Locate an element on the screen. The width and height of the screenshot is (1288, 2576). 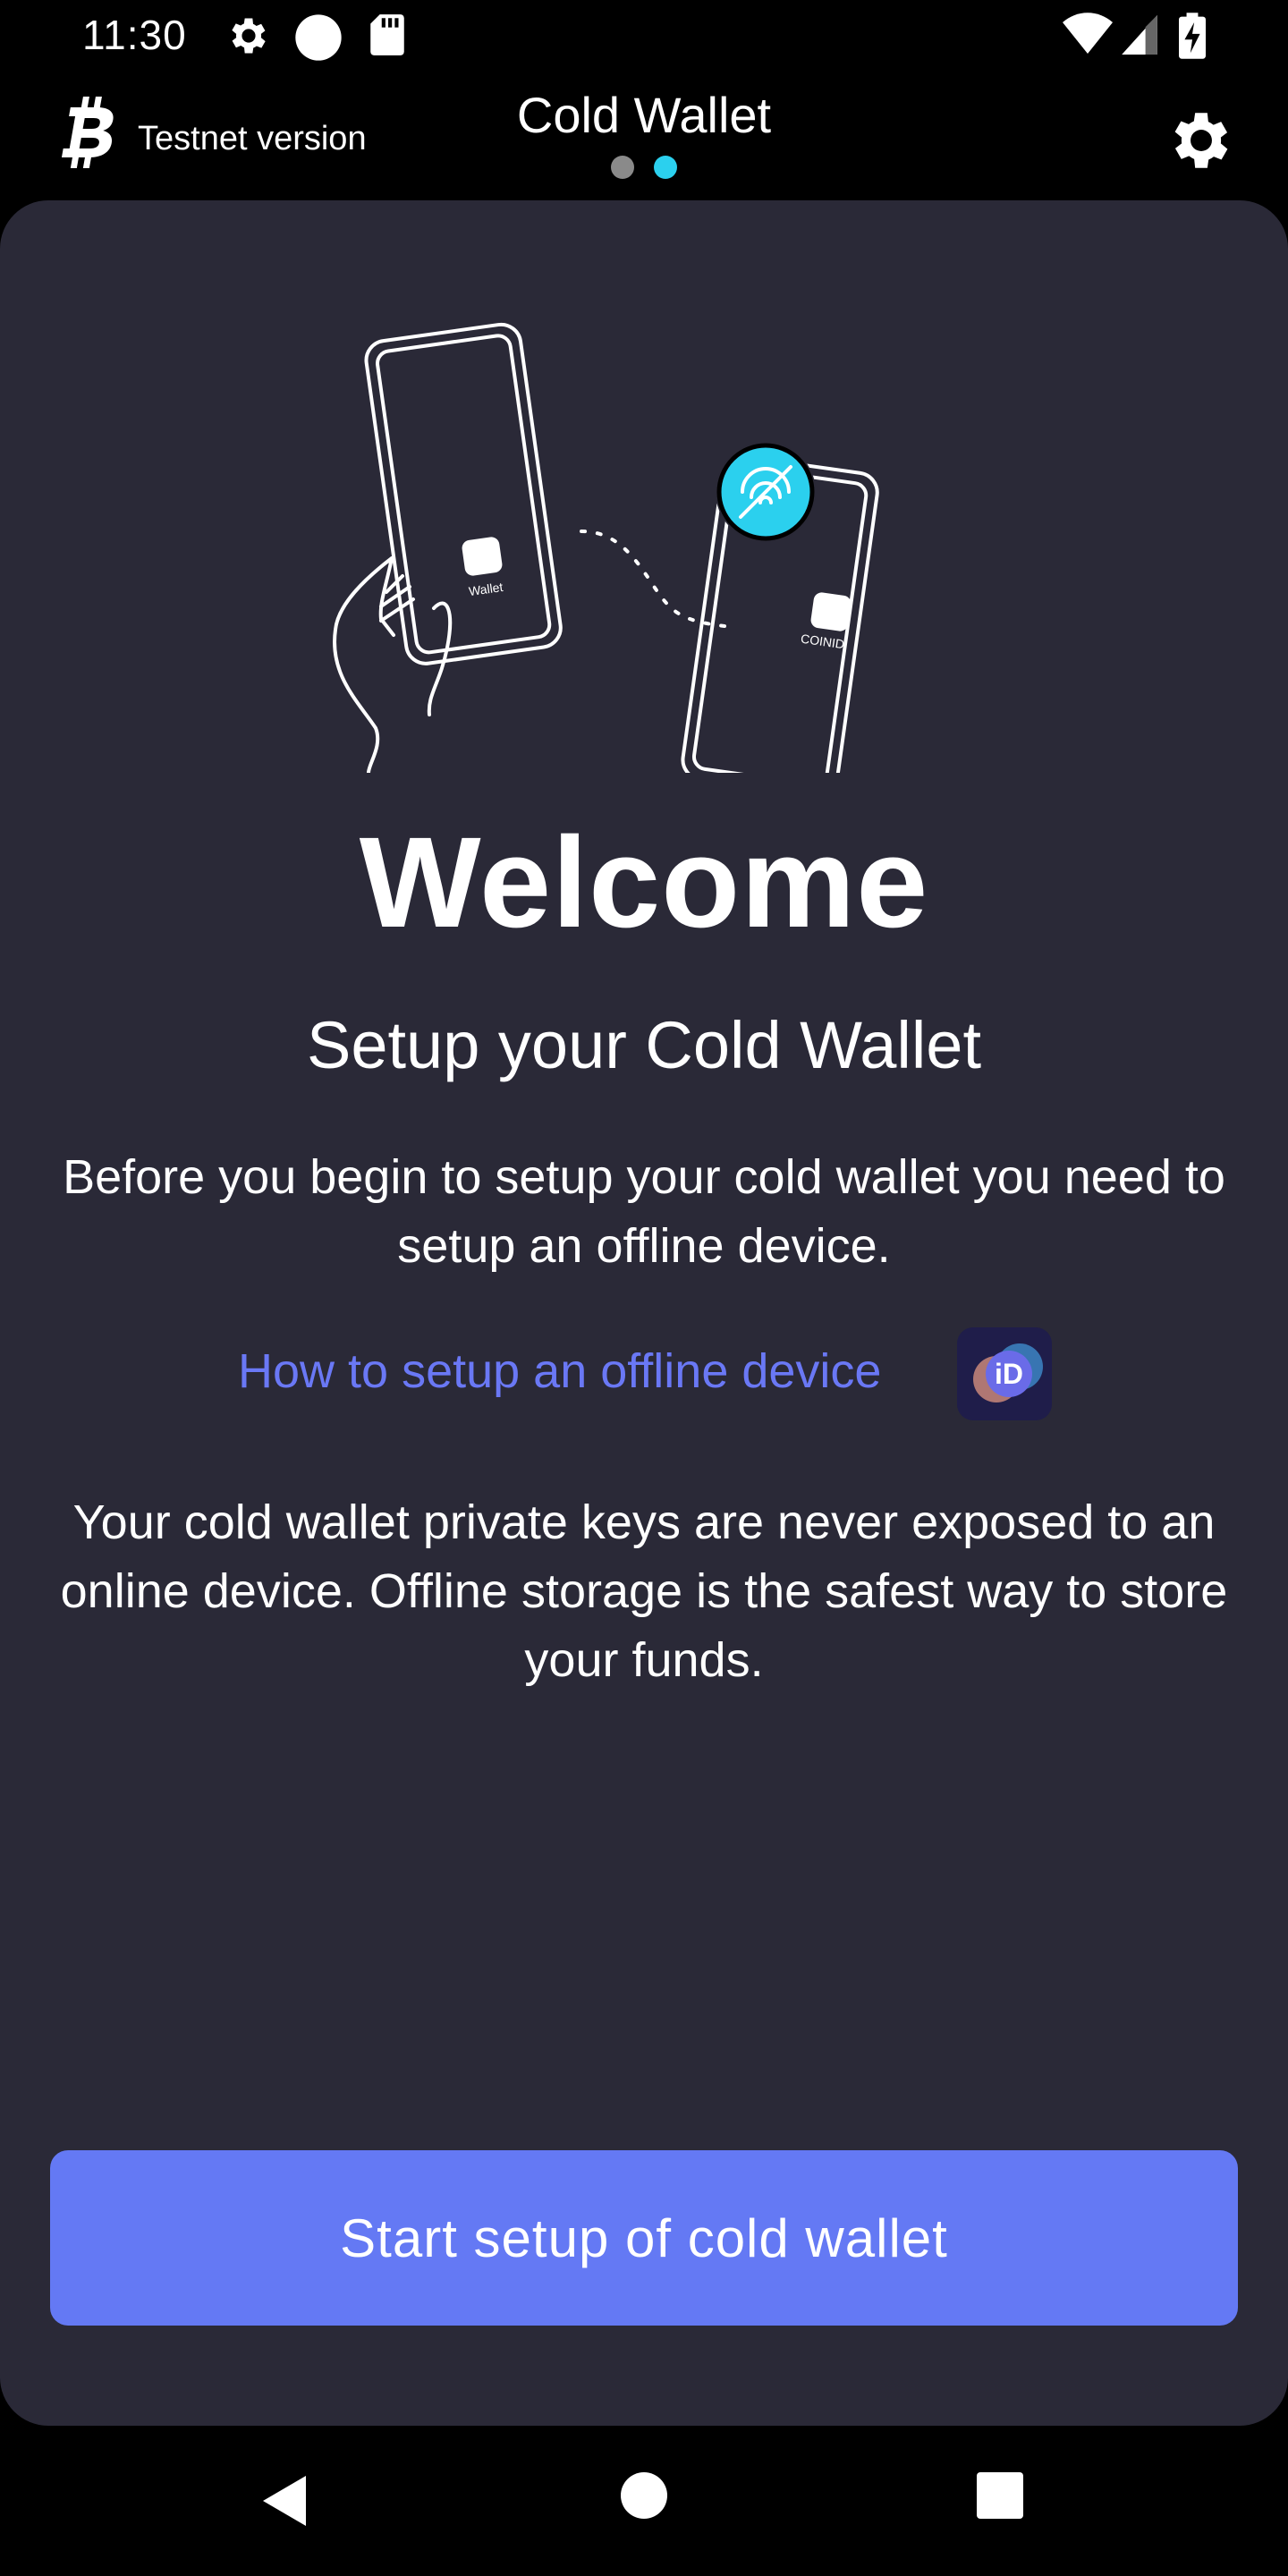
signal-icon is located at coordinates (1139, 35).